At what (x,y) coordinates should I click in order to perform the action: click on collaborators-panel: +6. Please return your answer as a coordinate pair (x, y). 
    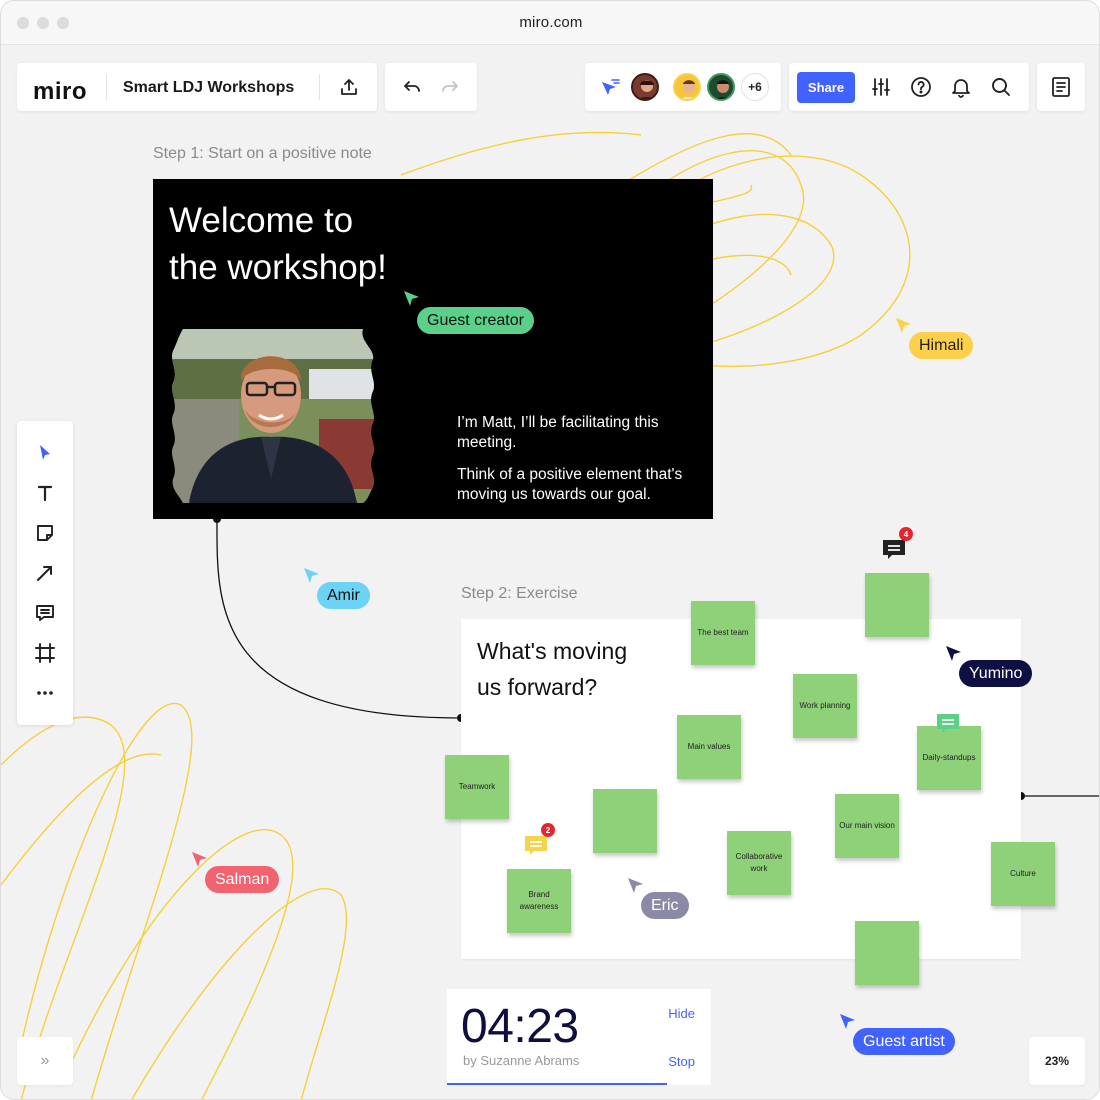
    Looking at the image, I should click on (683, 87).